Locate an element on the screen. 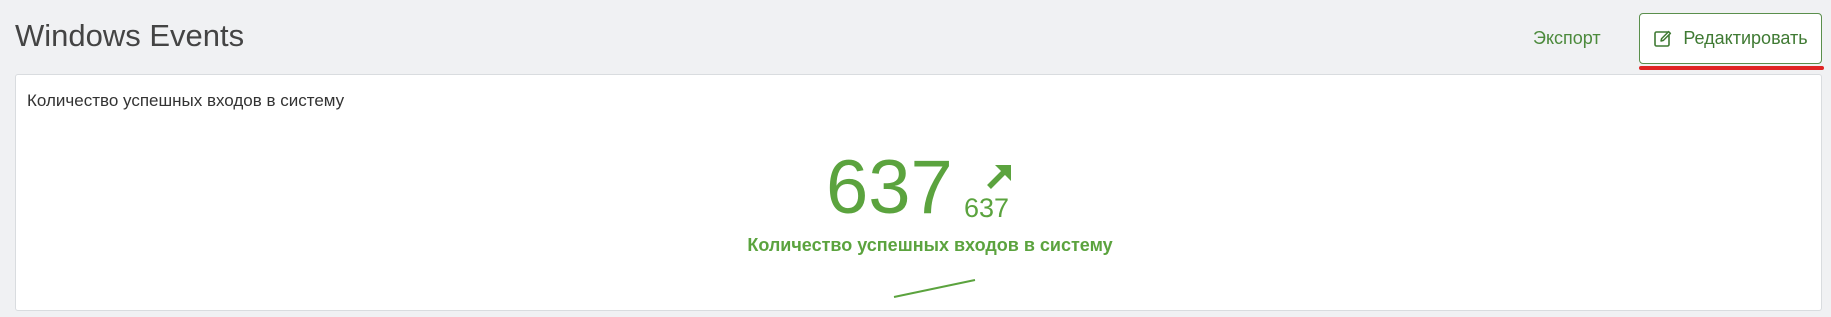 The height and width of the screenshot is (317, 1831). edit-button-label: Редактировать is located at coordinates (1745, 38).